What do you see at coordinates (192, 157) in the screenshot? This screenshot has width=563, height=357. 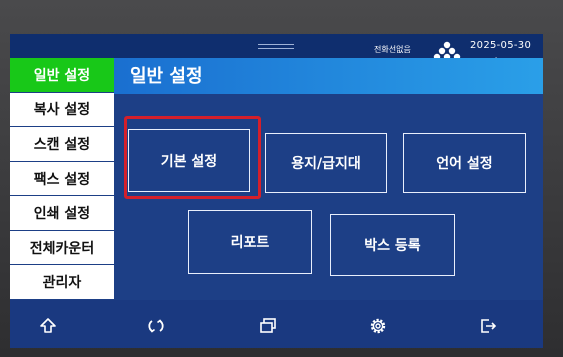 I see `selection-highlight` at bounding box center [192, 157].